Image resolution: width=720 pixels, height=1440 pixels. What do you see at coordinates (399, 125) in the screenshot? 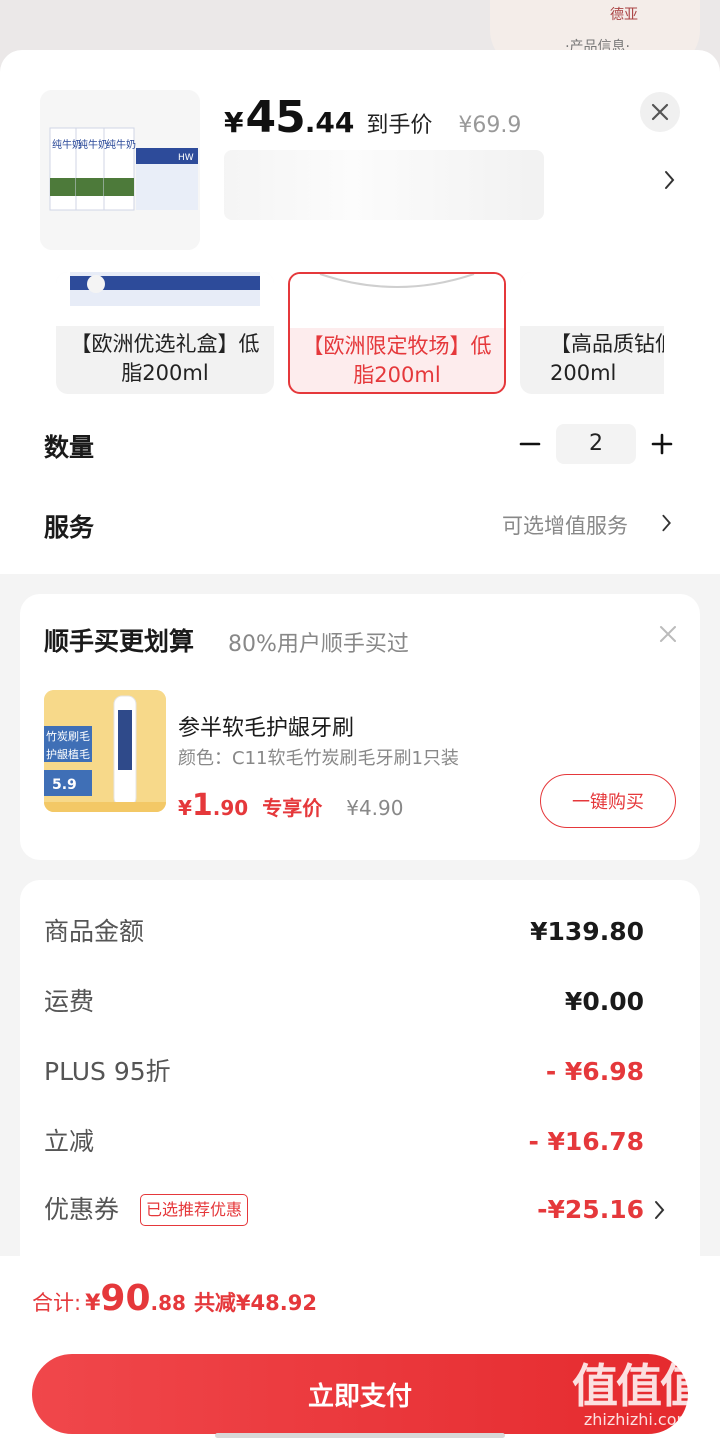
I see `final-price-label: 到手价` at bounding box center [399, 125].